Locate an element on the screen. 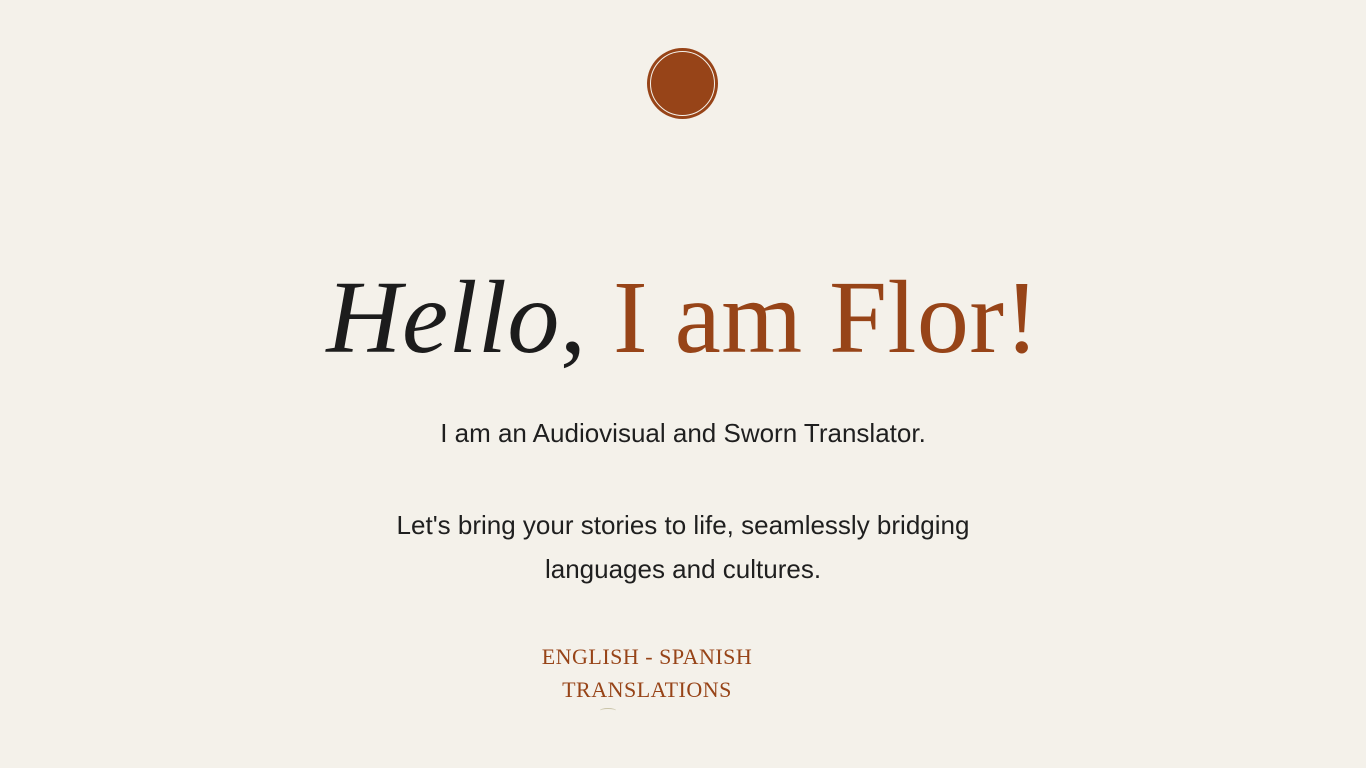 This screenshot has height=768, width=1366. services-line-1: ENGLISH - SPANISH is located at coordinates (647, 656).